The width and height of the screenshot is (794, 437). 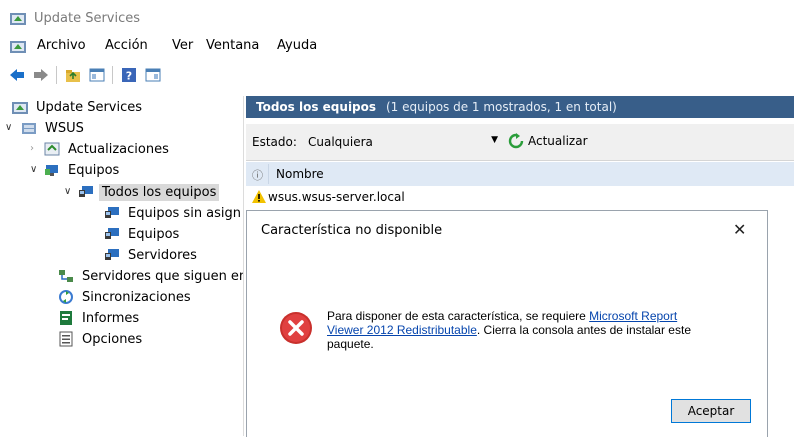 What do you see at coordinates (340, 142) in the screenshot?
I see `status-dropdown-value: Cualquiera` at bounding box center [340, 142].